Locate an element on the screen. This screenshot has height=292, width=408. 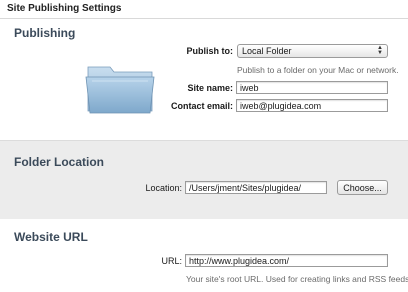
site-name-field: iweb is located at coordinates (312, 87).